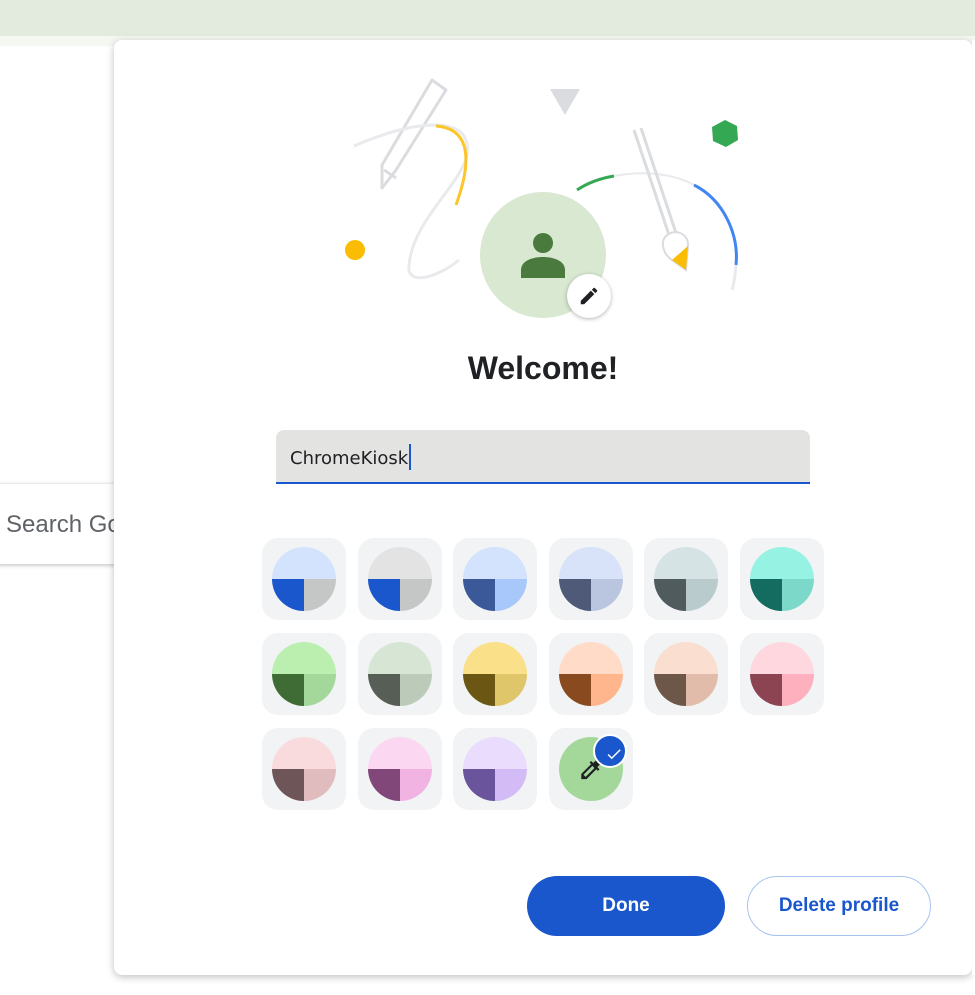 The width and height of the screenshot is (975, 995). What do you see at coordinates (355, 250) in the screenshot?
I see `yellow-dot` at bounding box center [355, 250].